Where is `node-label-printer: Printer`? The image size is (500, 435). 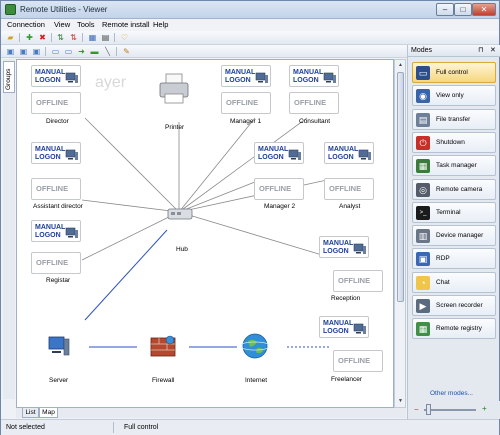
node-label-printer: Printer is located at coordinates (175, 127).